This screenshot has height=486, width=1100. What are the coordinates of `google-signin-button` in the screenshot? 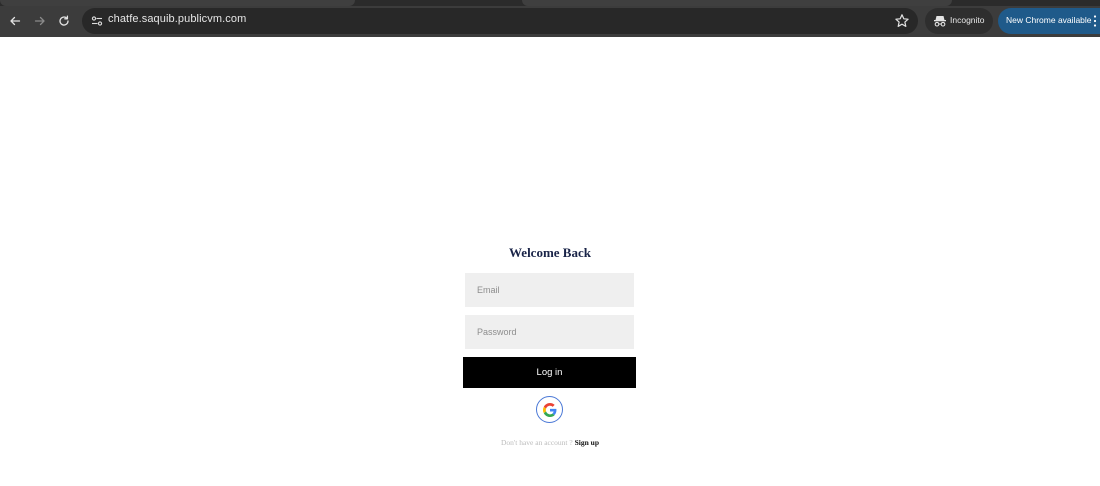 It's located at (549, 409).